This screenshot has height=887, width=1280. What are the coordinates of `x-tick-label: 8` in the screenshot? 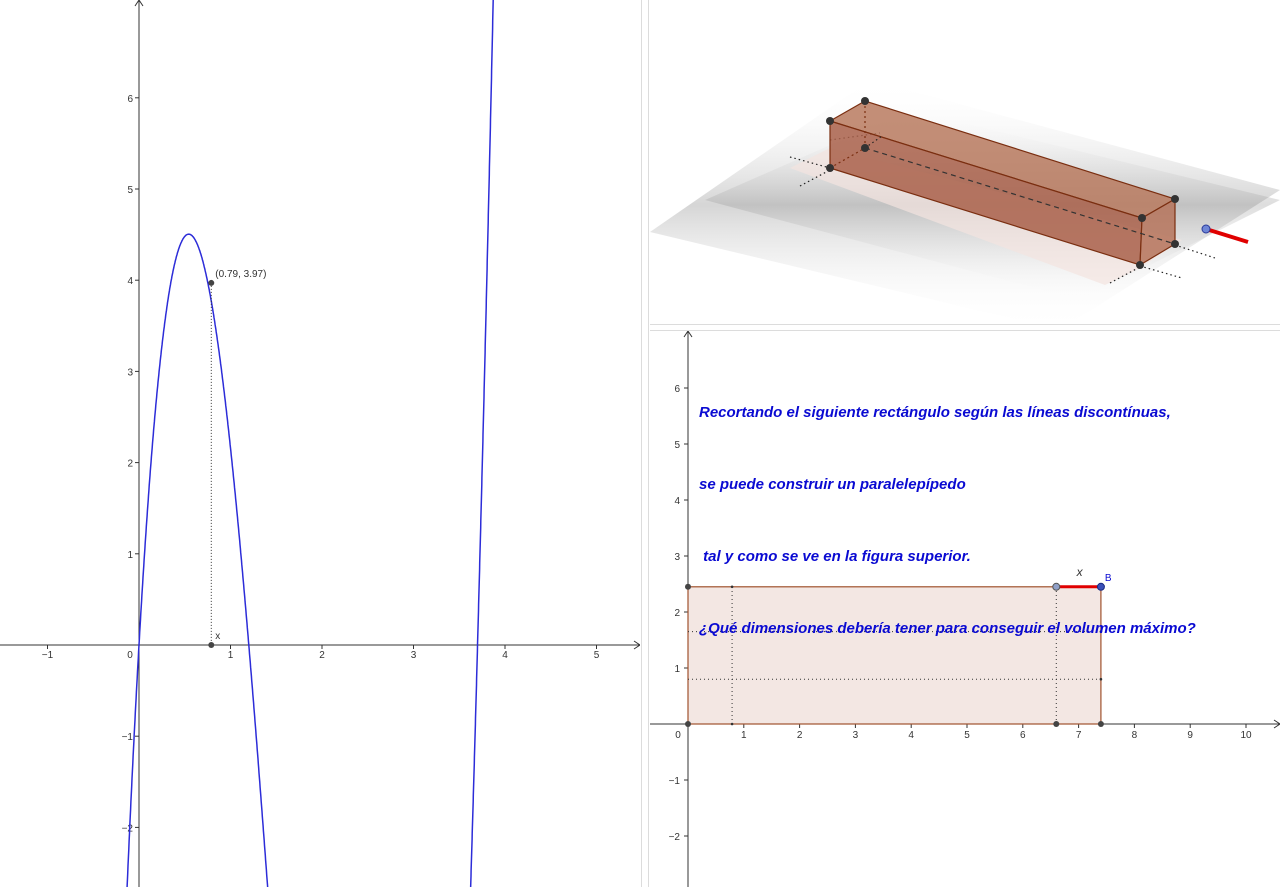 It's located at (1135, 735).